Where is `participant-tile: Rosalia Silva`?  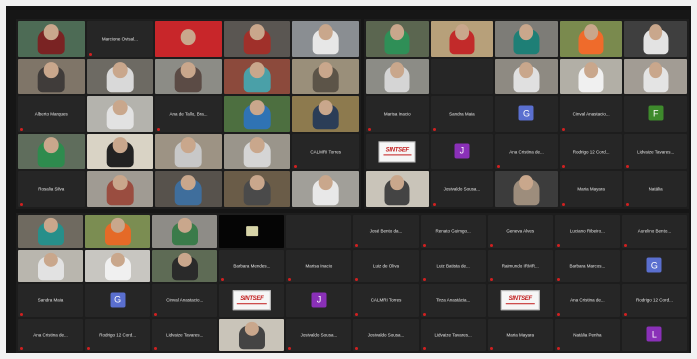 participant-tile: Rosalia Silva is located at coordinates (51, 189).